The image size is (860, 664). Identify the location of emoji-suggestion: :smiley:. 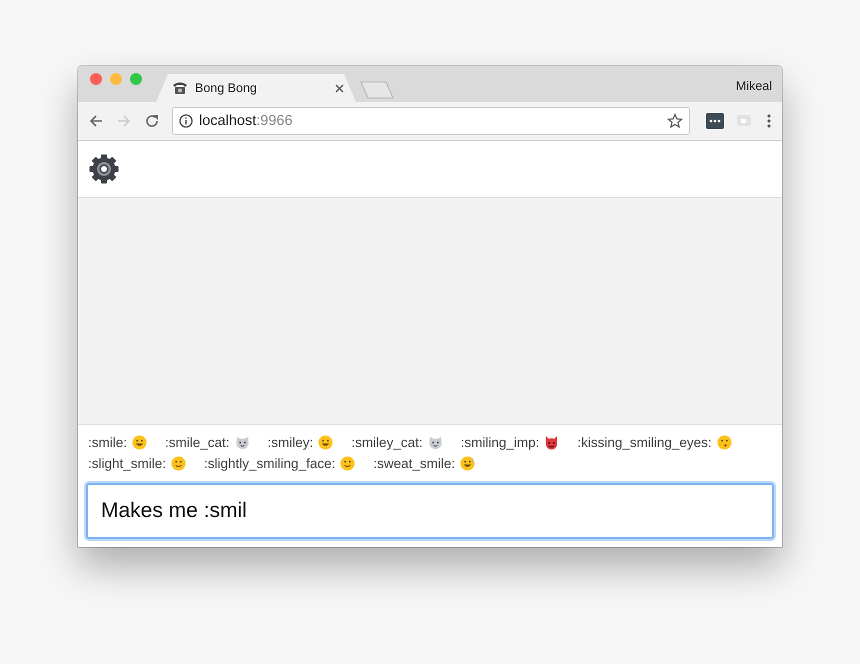
(301, 442).